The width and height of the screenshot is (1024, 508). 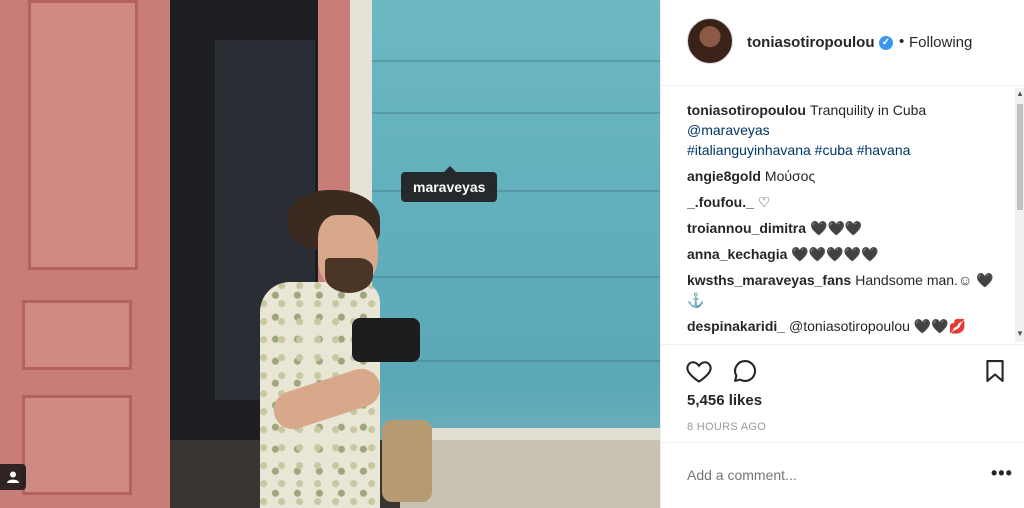 I want to click on list-item: anna_kechagia 🖤🖤🖤🖤🖤, so click(x=847, y=254).